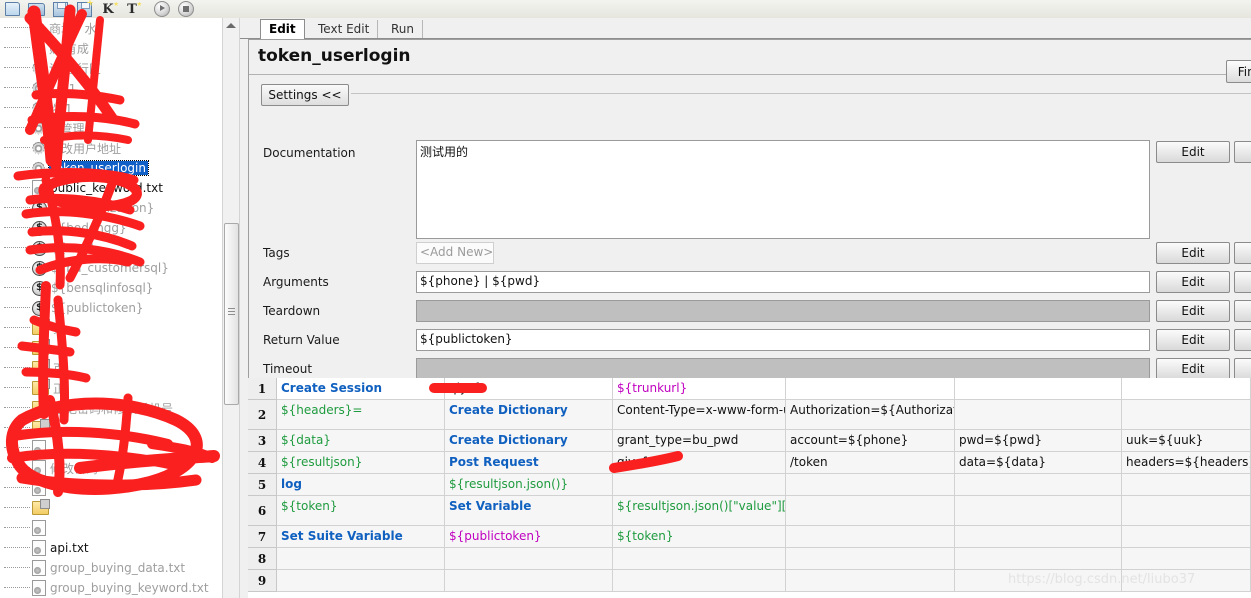 The width and height of the screenshot is (1251, 598). What do you see at coordinates (111, 108) in the screenshot?
I see `tree-item: 牲1` at bounding box center [111, 108].